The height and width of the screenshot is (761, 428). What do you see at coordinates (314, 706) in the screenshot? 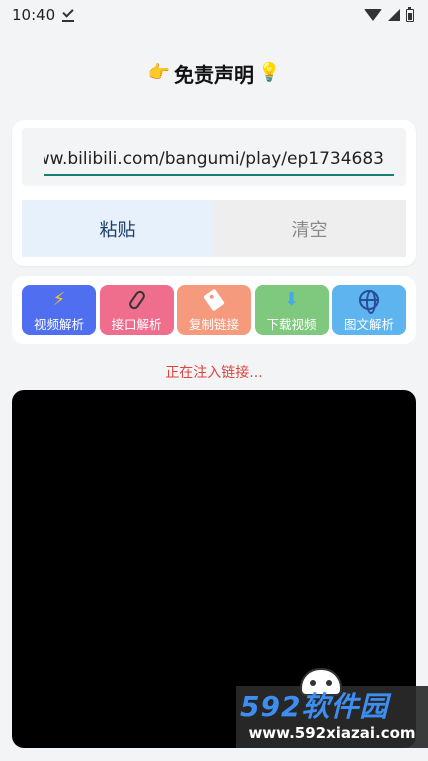
I see `watermark-logo: 592软件园` at bounding box center [314, 706].